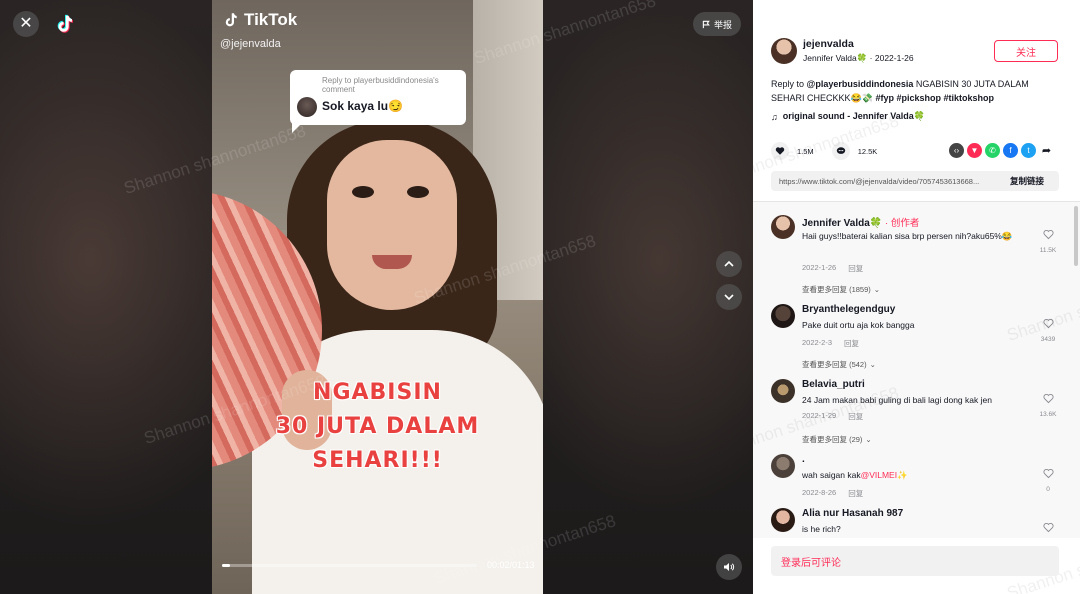 The image size is (1080, 594). I want to click on volume-icon, so click(729, 567).